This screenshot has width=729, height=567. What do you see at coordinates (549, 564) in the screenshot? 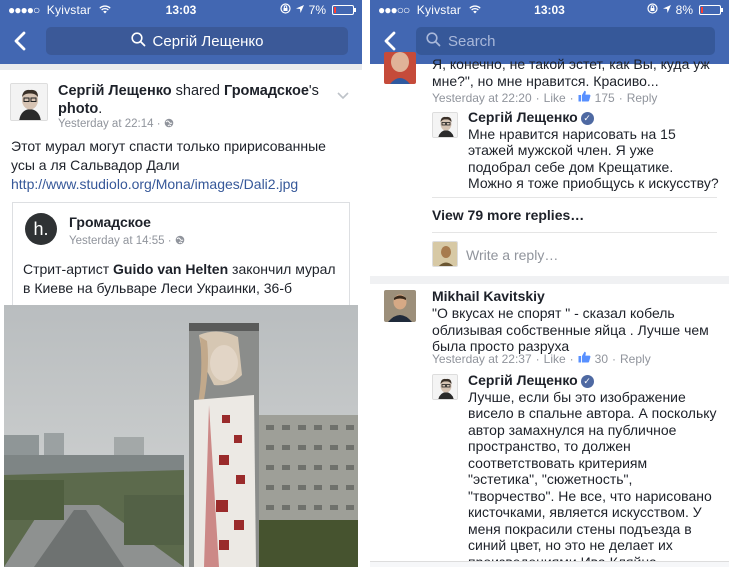
I see `comment-composer-bar` at bounding box center [549, 564].